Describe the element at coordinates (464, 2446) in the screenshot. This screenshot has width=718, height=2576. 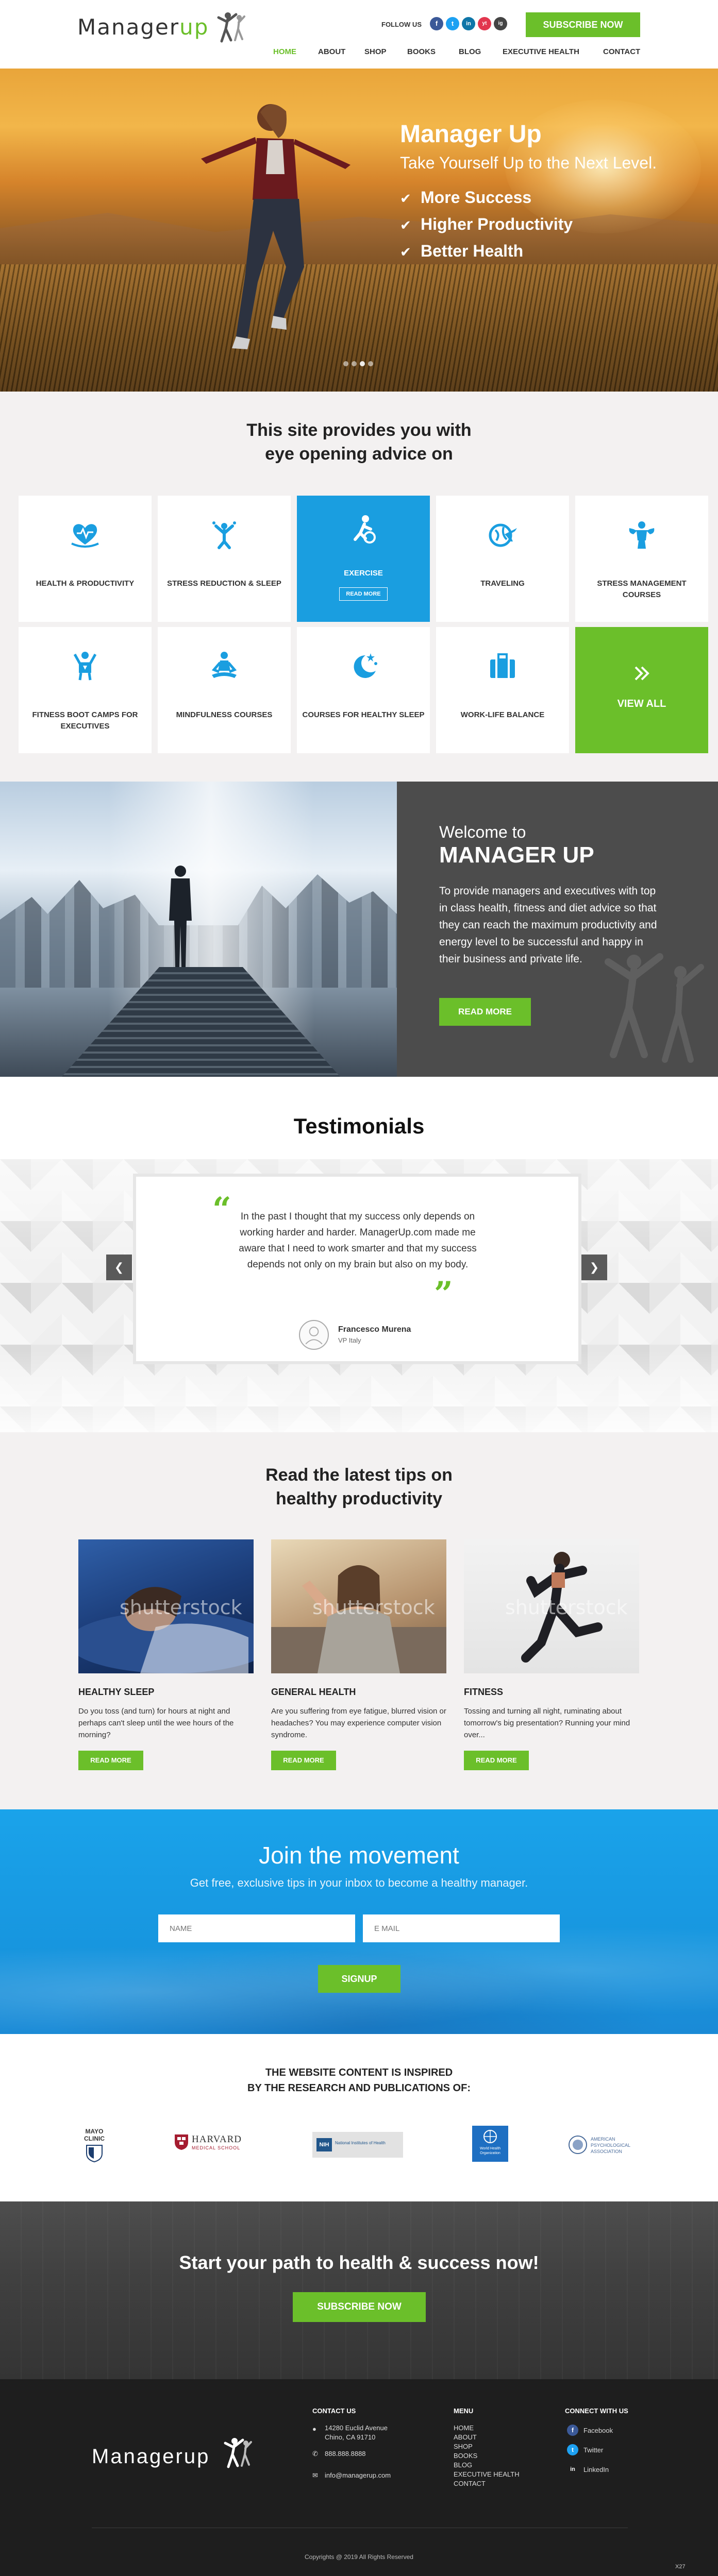
I see `footer-menu-shop: SHOP` at that location.